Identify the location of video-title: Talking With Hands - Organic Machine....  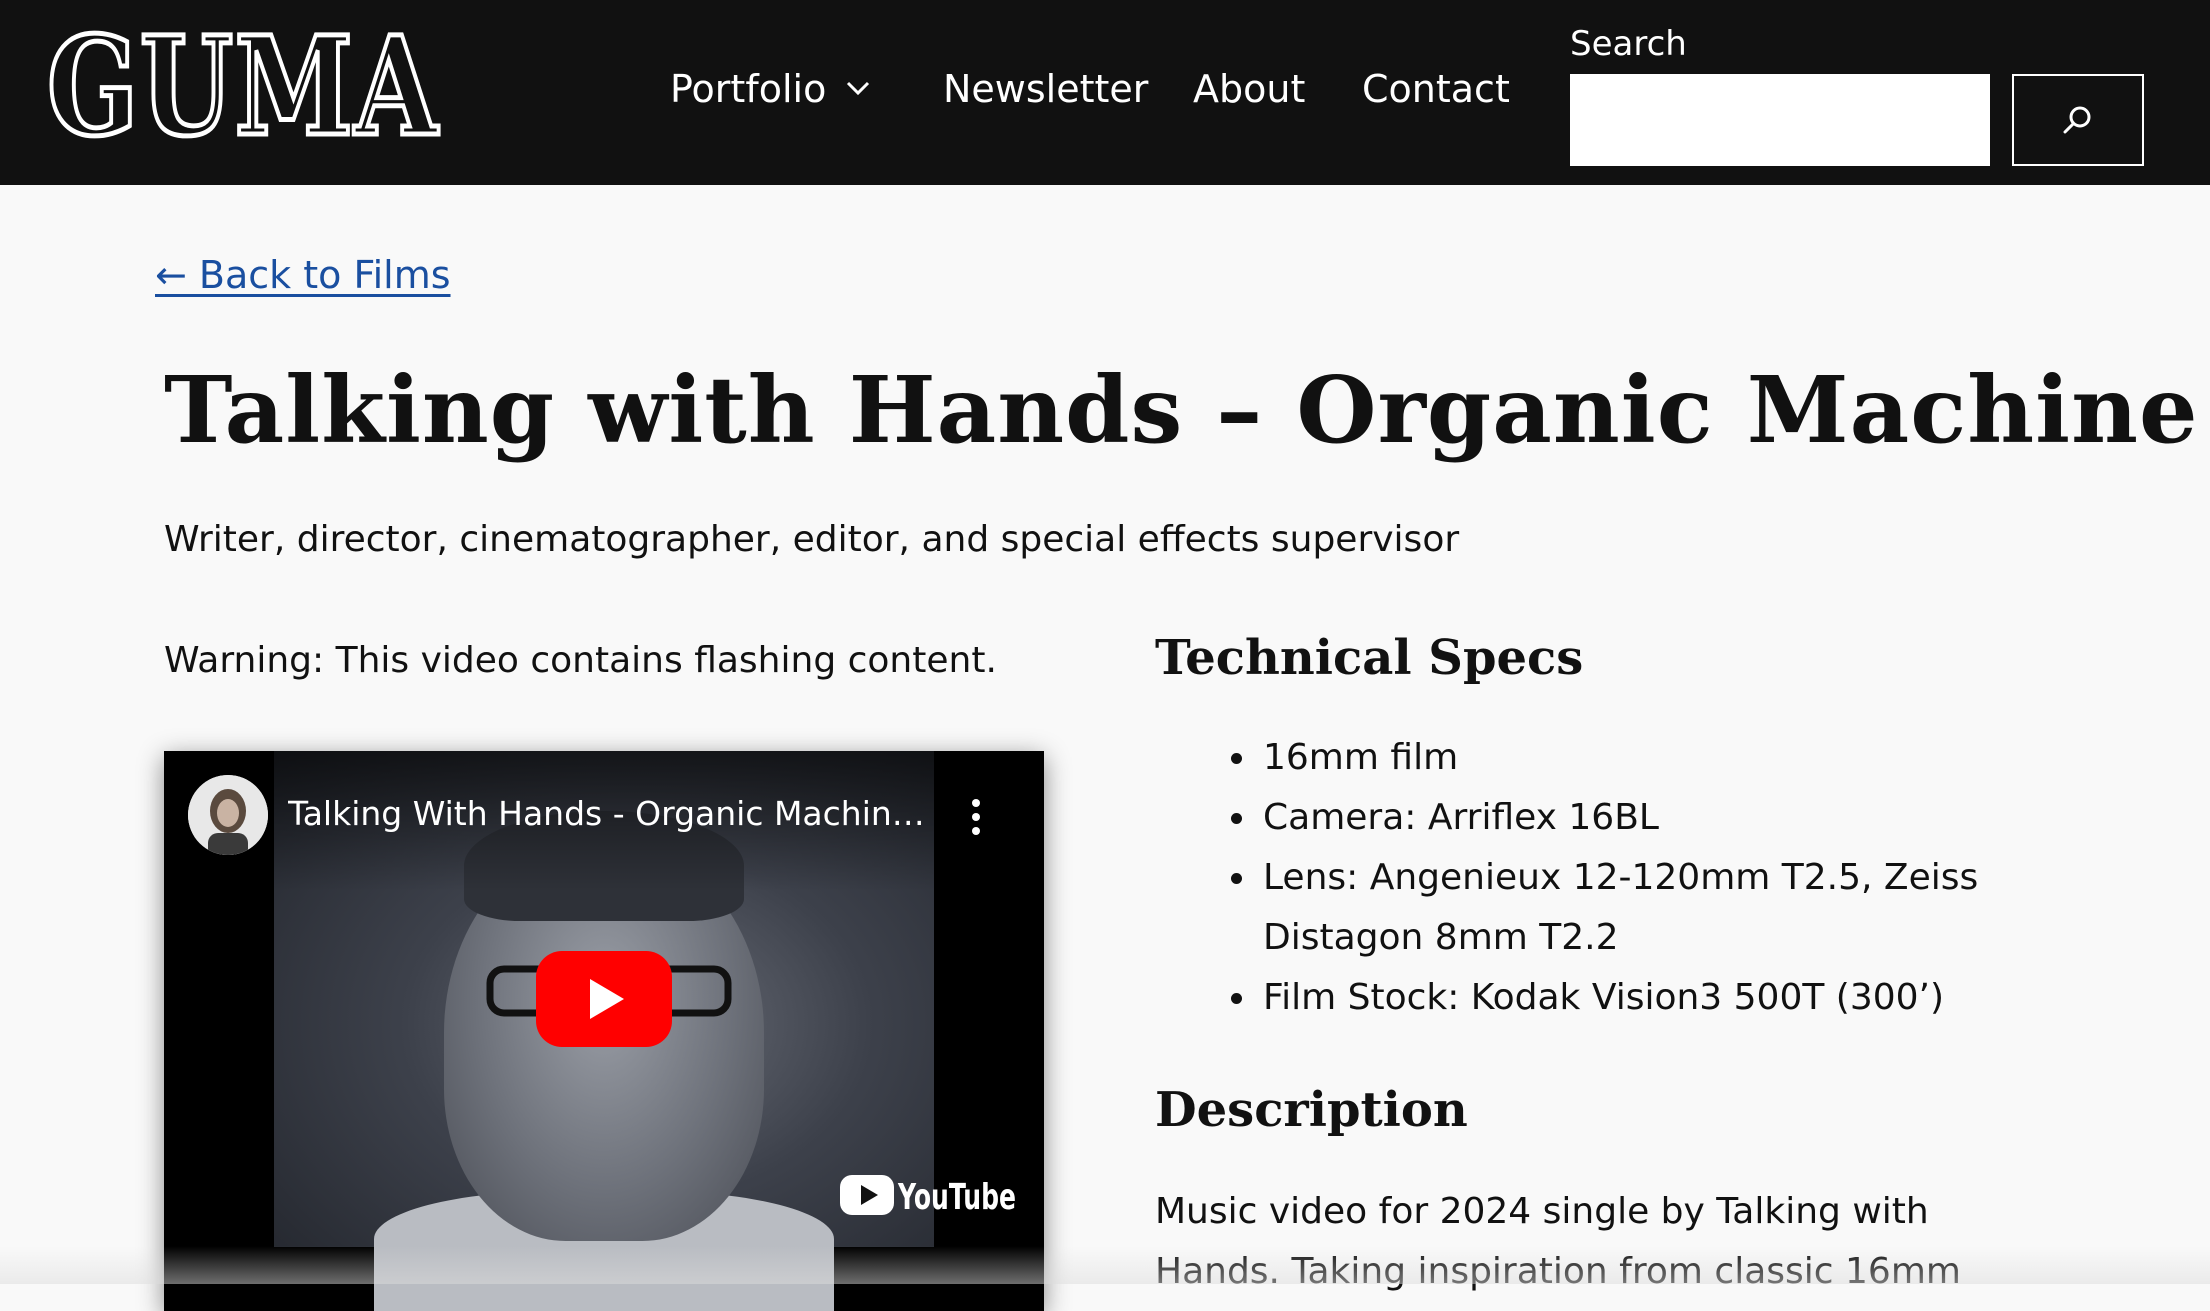
(608, 814).